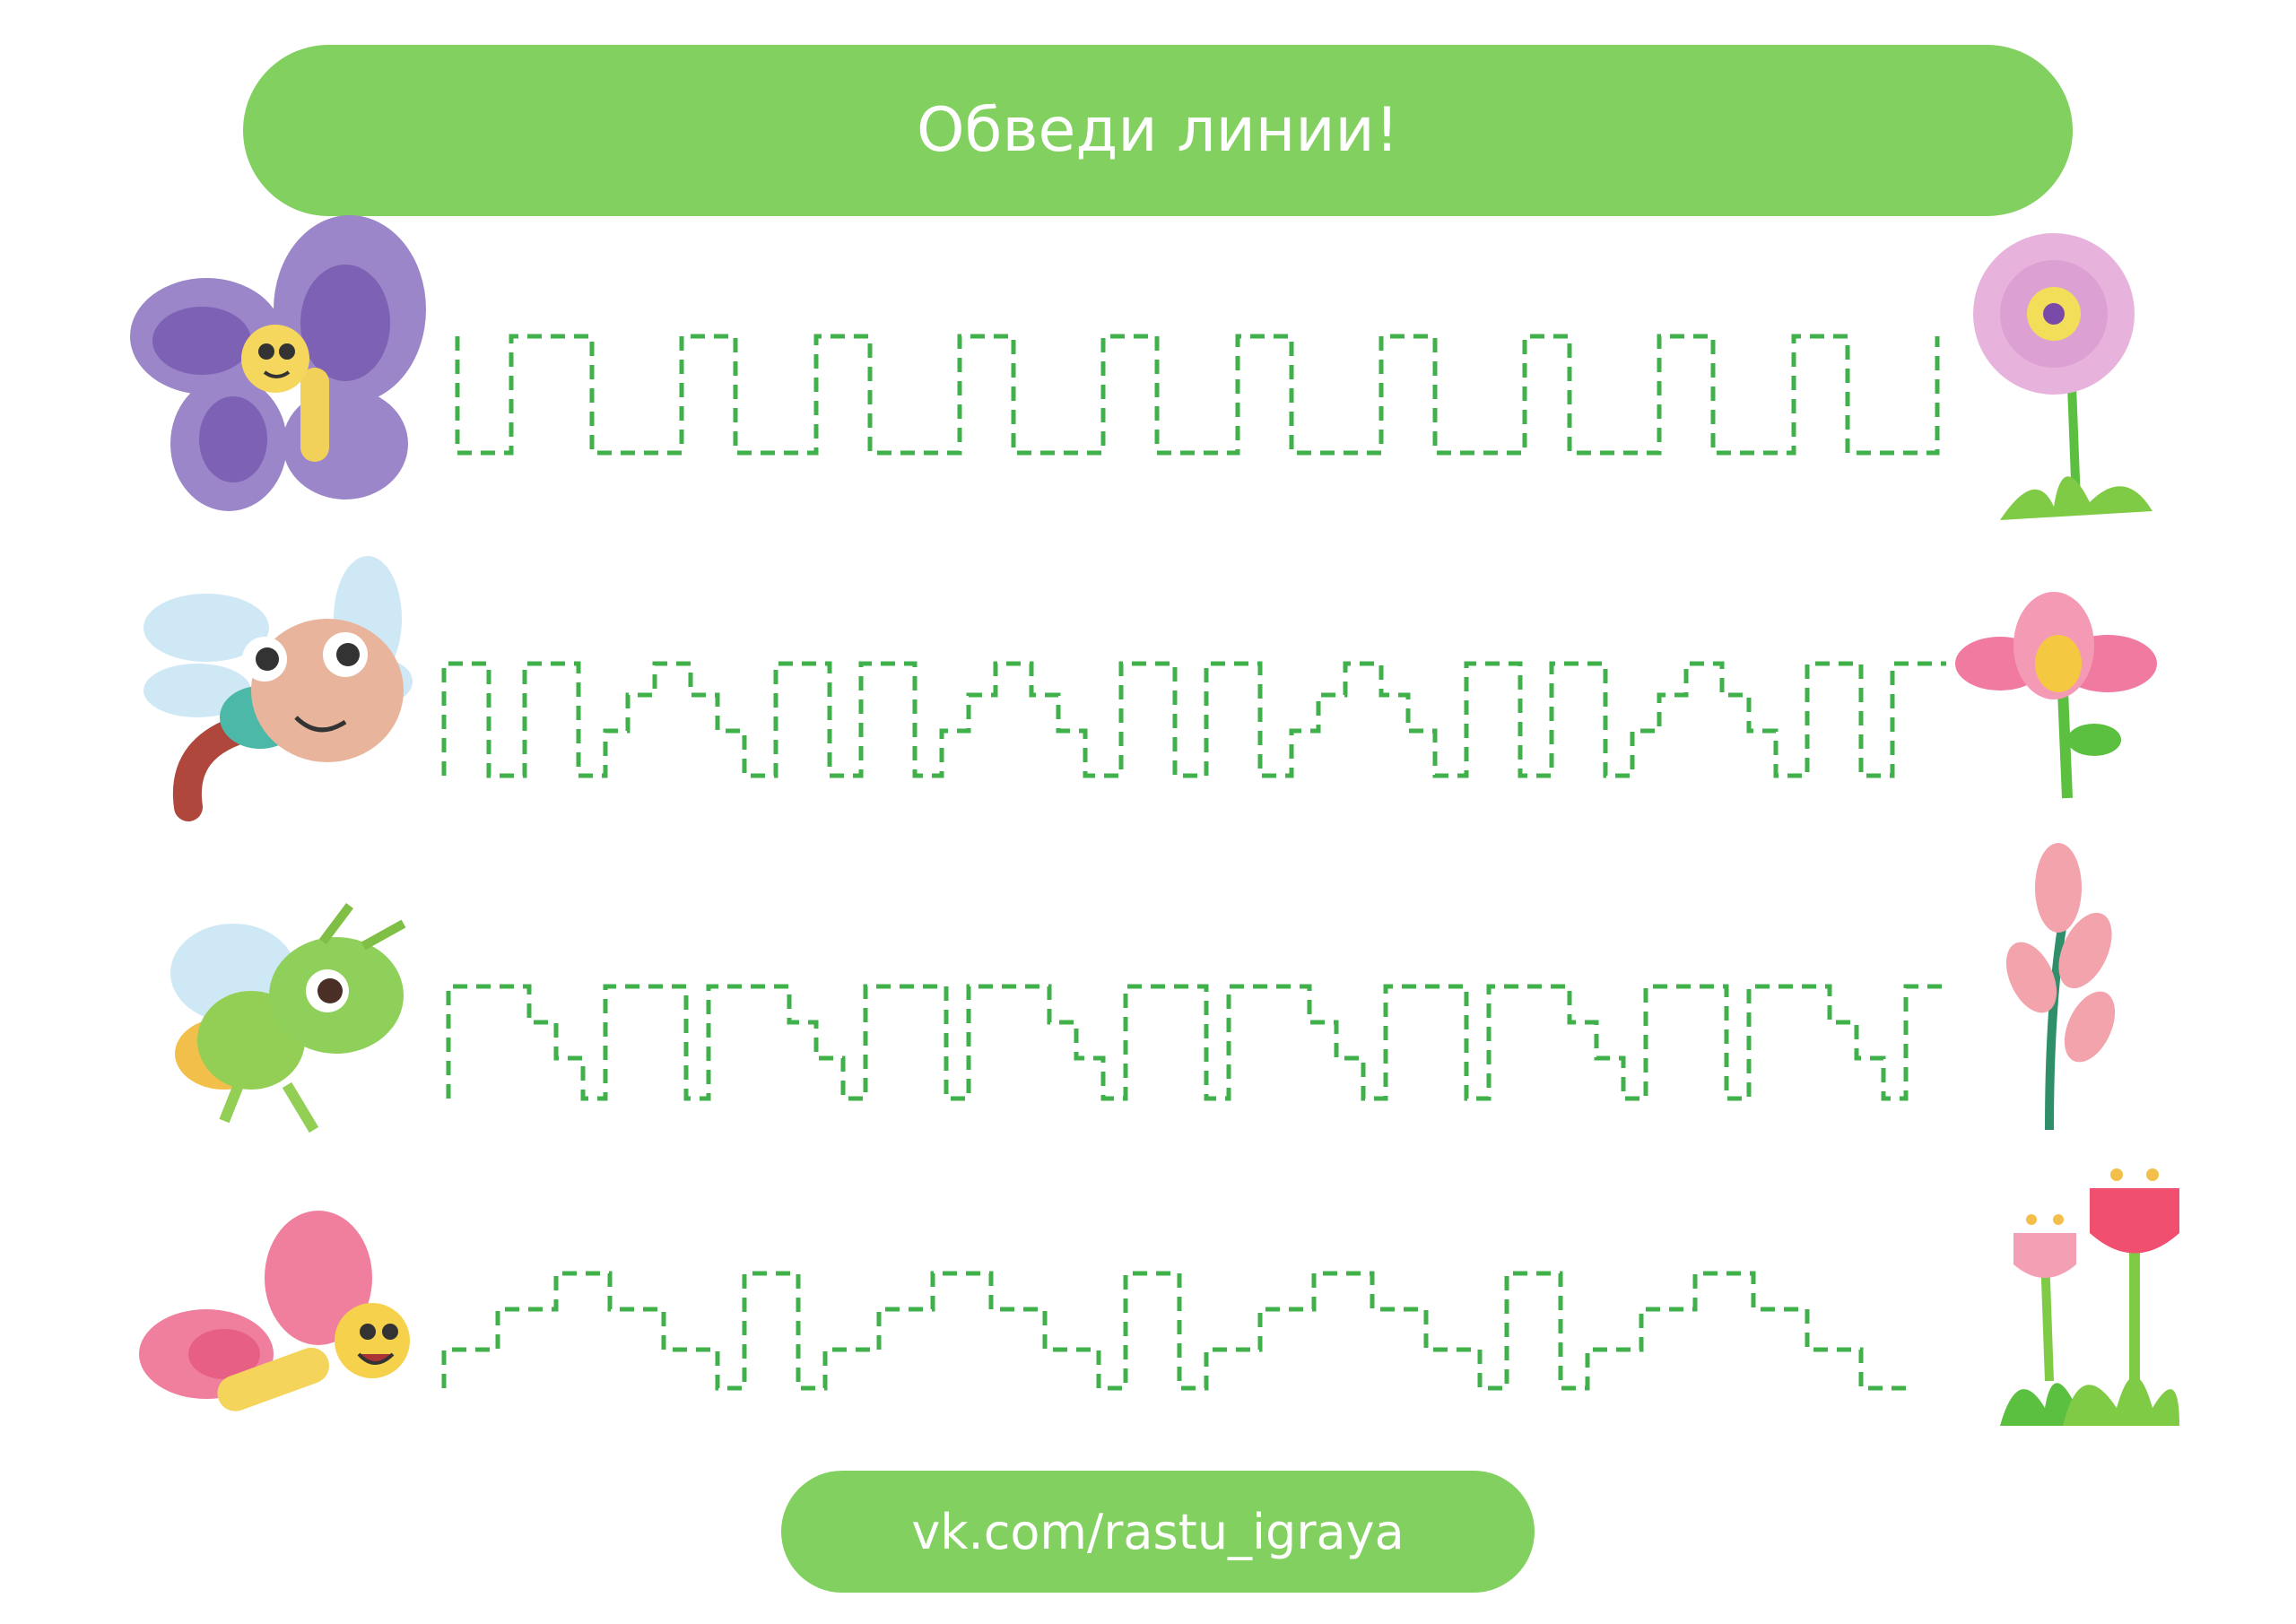 The width and height of the screenshot is (2296, 1624). I want to click on pink-flower-icon, so click(2062, 376).